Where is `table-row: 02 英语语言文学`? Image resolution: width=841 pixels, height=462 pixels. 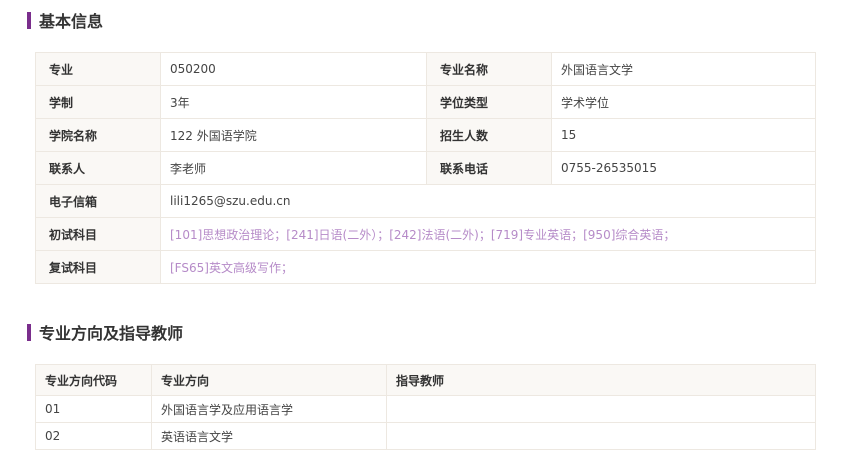
table-row: 02 英语语言文学 is located at coordinates (425, 436).